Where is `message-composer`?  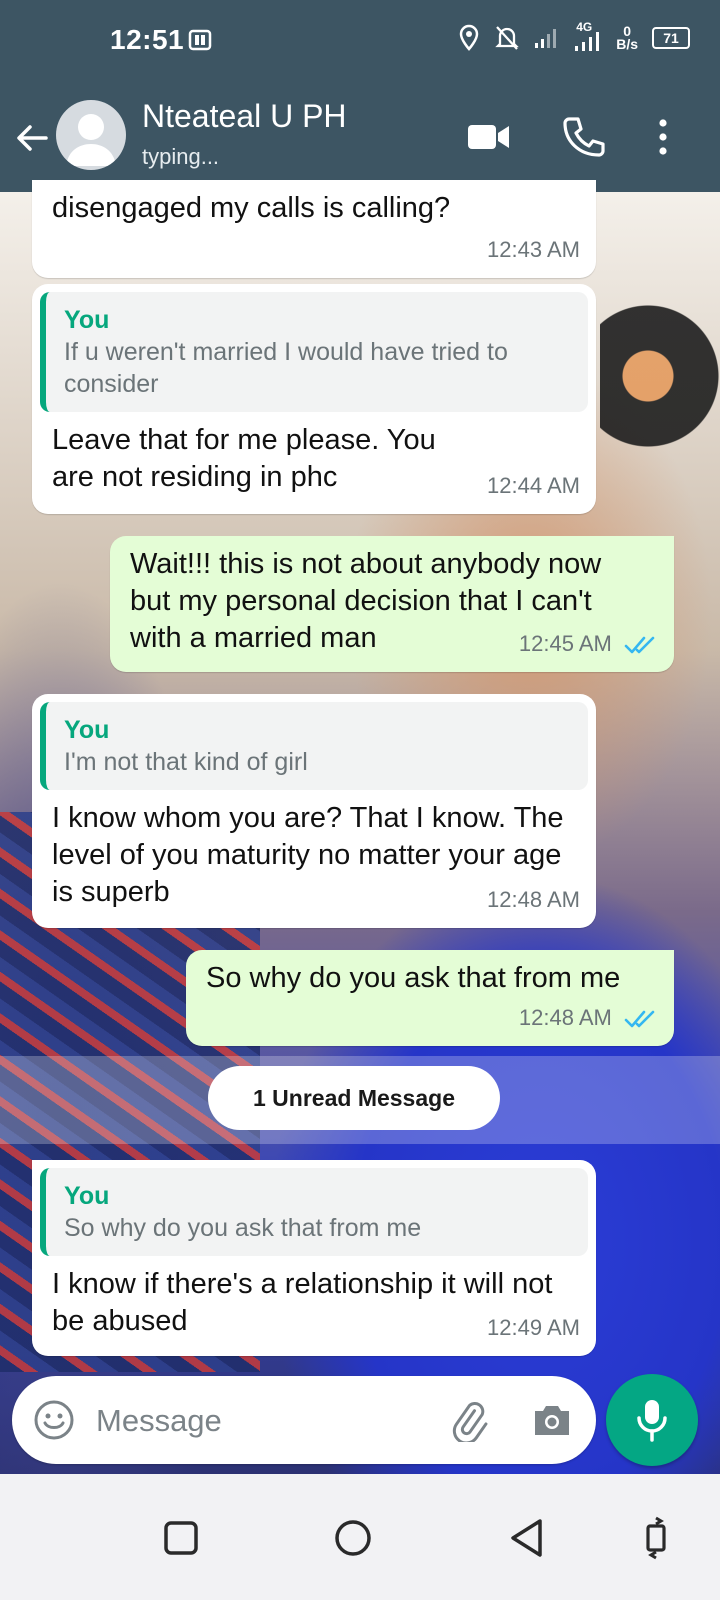
message-composer is located at coordinates (304, 1420).